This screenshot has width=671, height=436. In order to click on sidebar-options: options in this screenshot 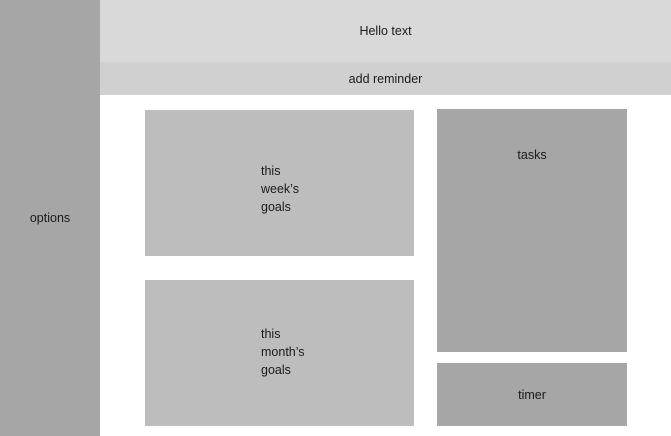, I will do `click(50, 218)`.